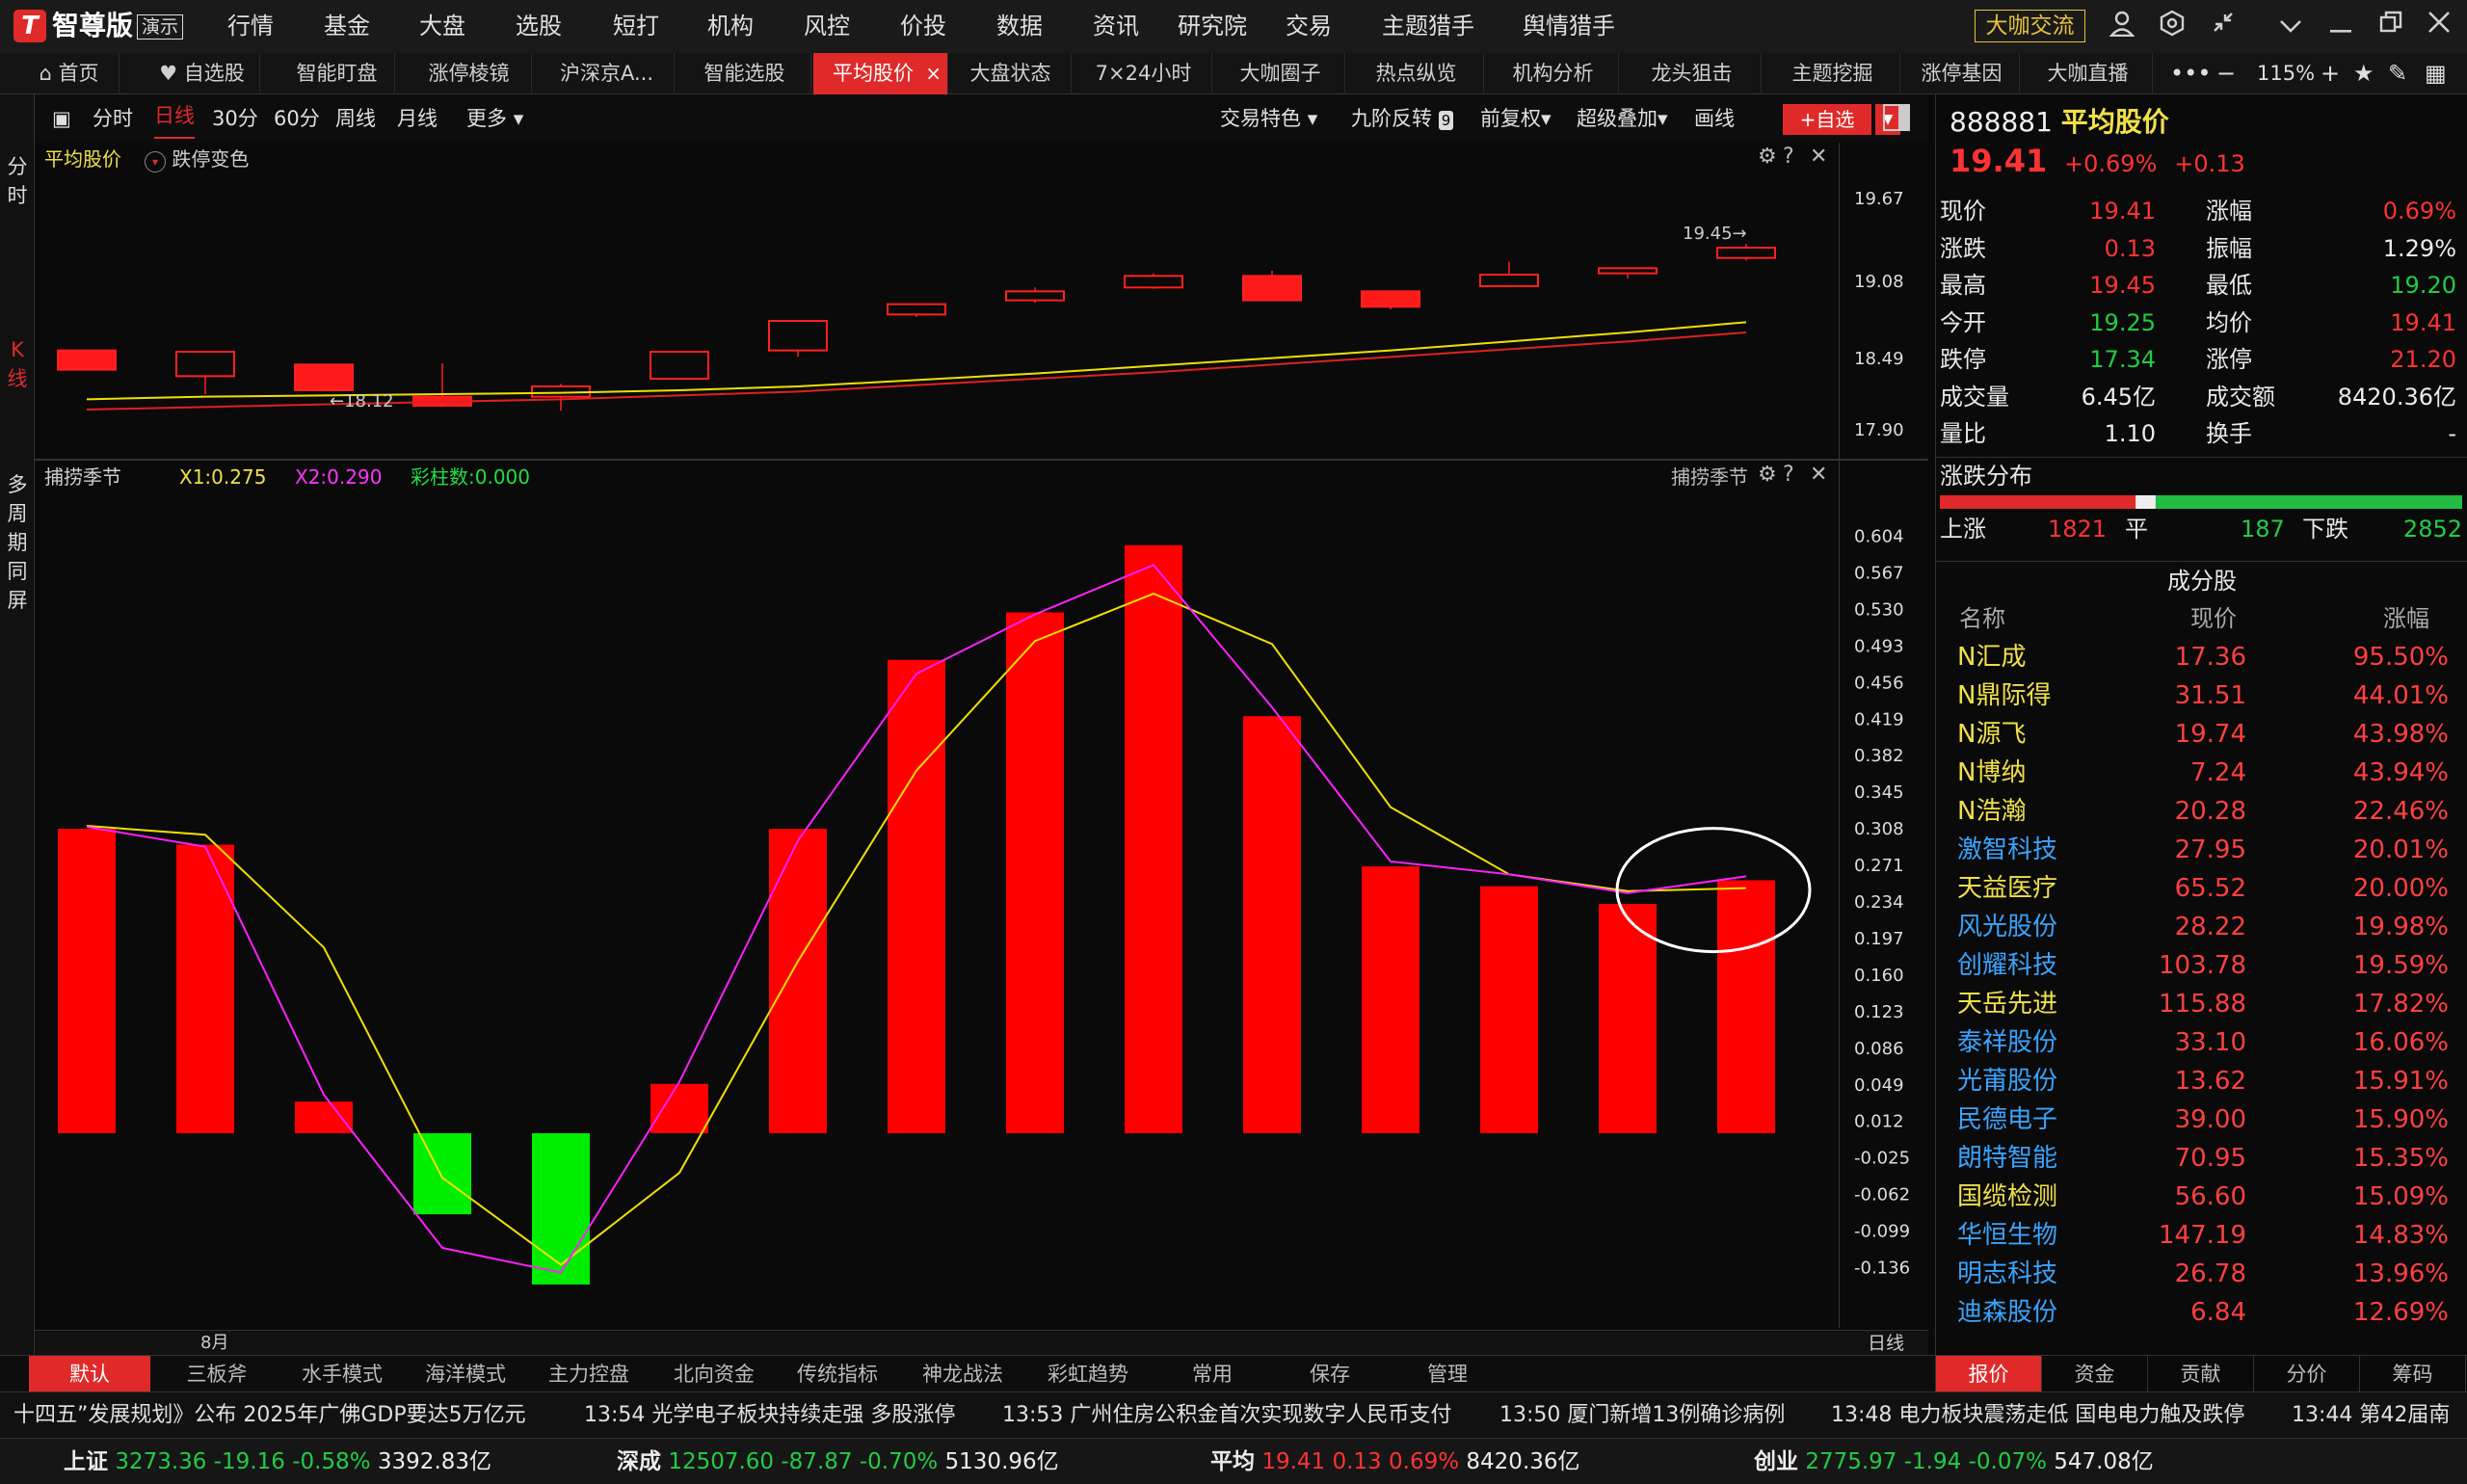  What do you see at coordinates (2201, 888) in the screenshot?
I see `stock-row: 天益医疗 65.52 20.00%` at bounding box center [2201, 888].